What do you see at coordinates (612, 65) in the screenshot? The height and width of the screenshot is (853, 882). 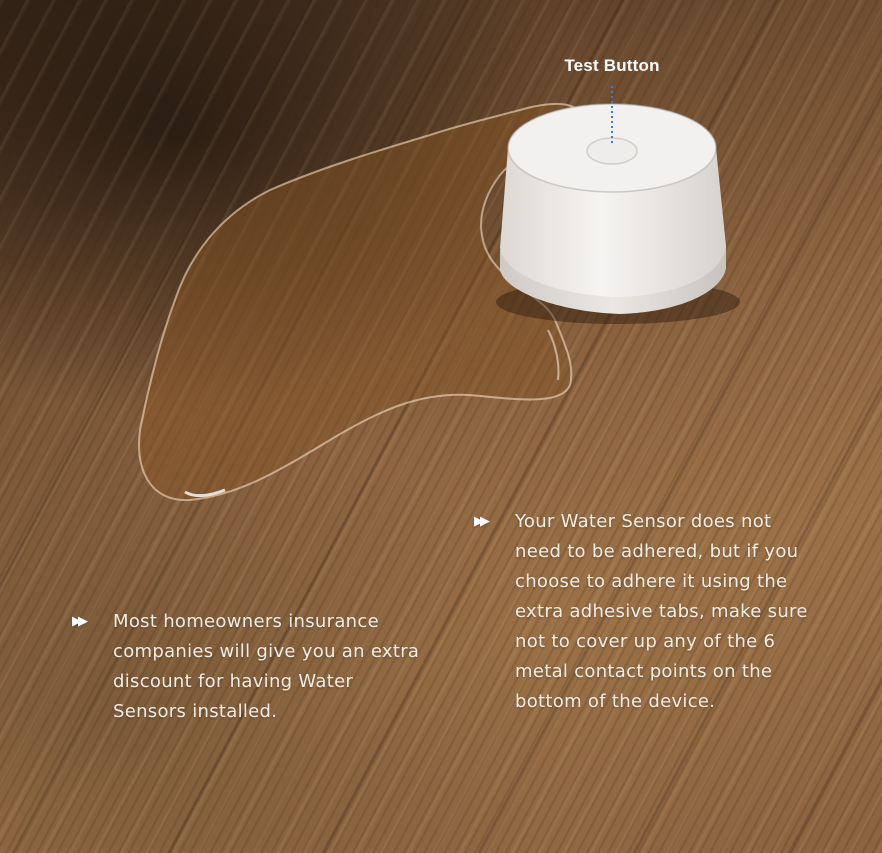 I see `test-button-label: Test Button` at bounding box center [612, 65].